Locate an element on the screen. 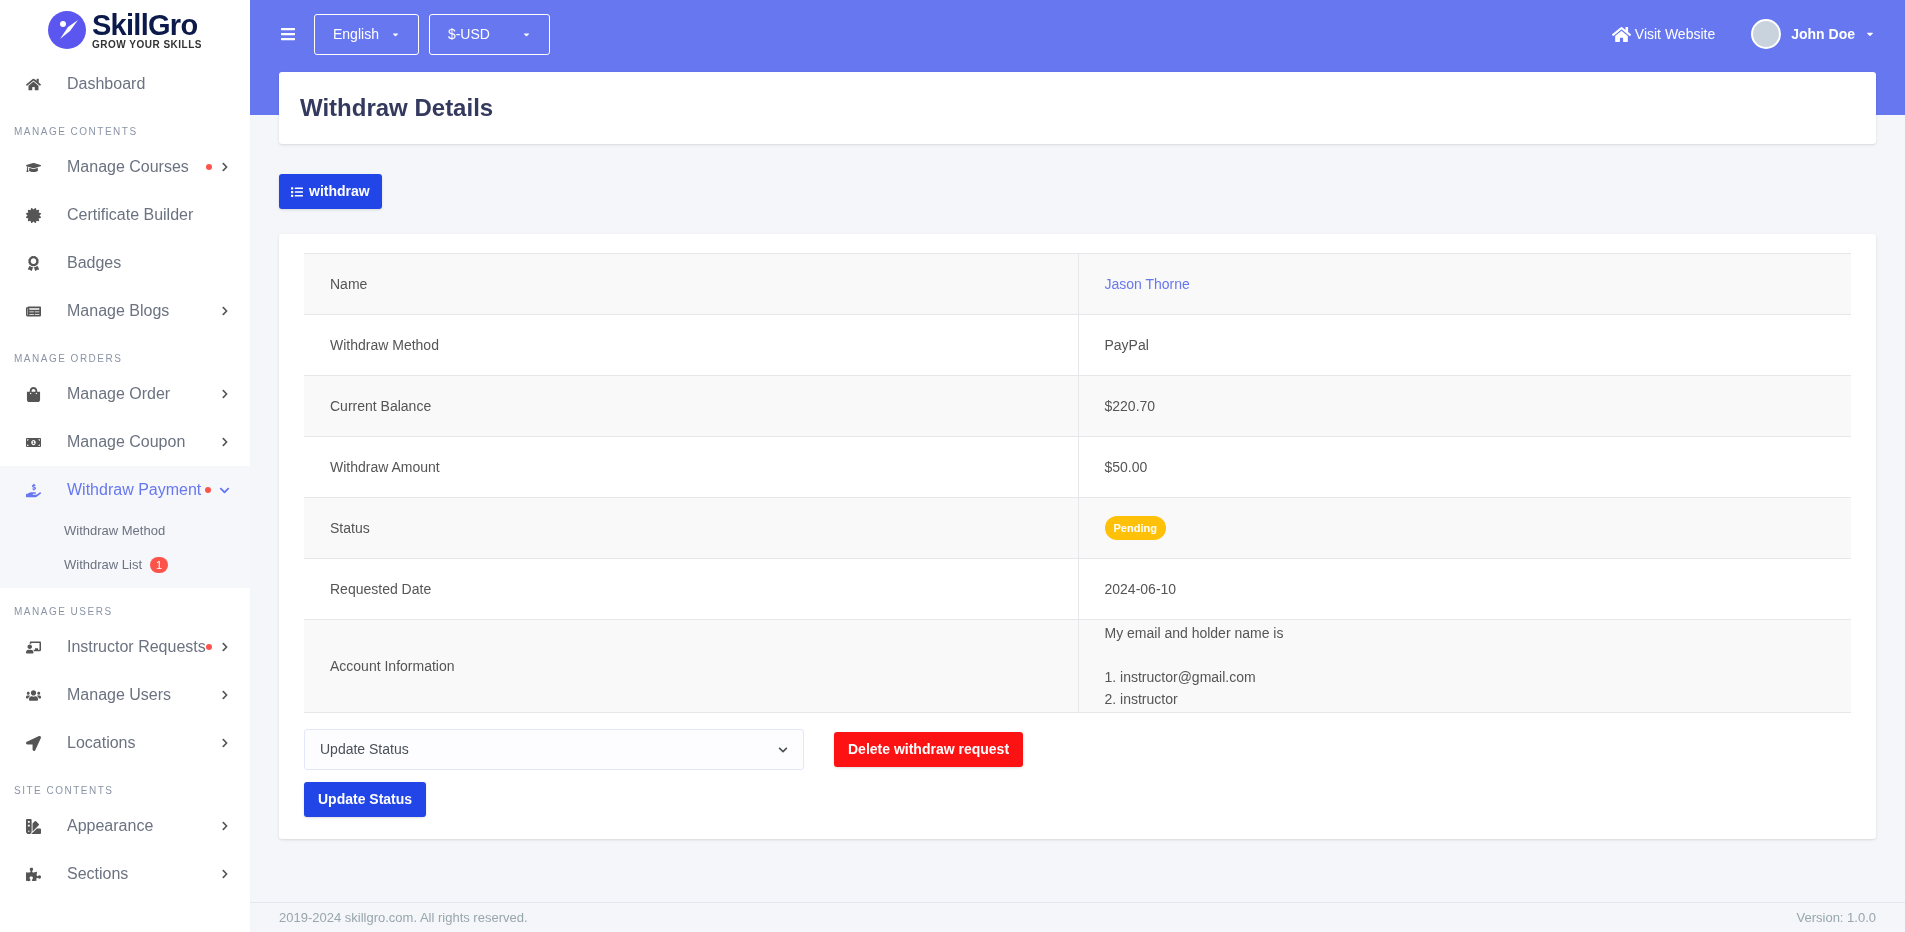 This screenshot has height=932, width=1905. language-select: English is located at coordinates (366, 34).